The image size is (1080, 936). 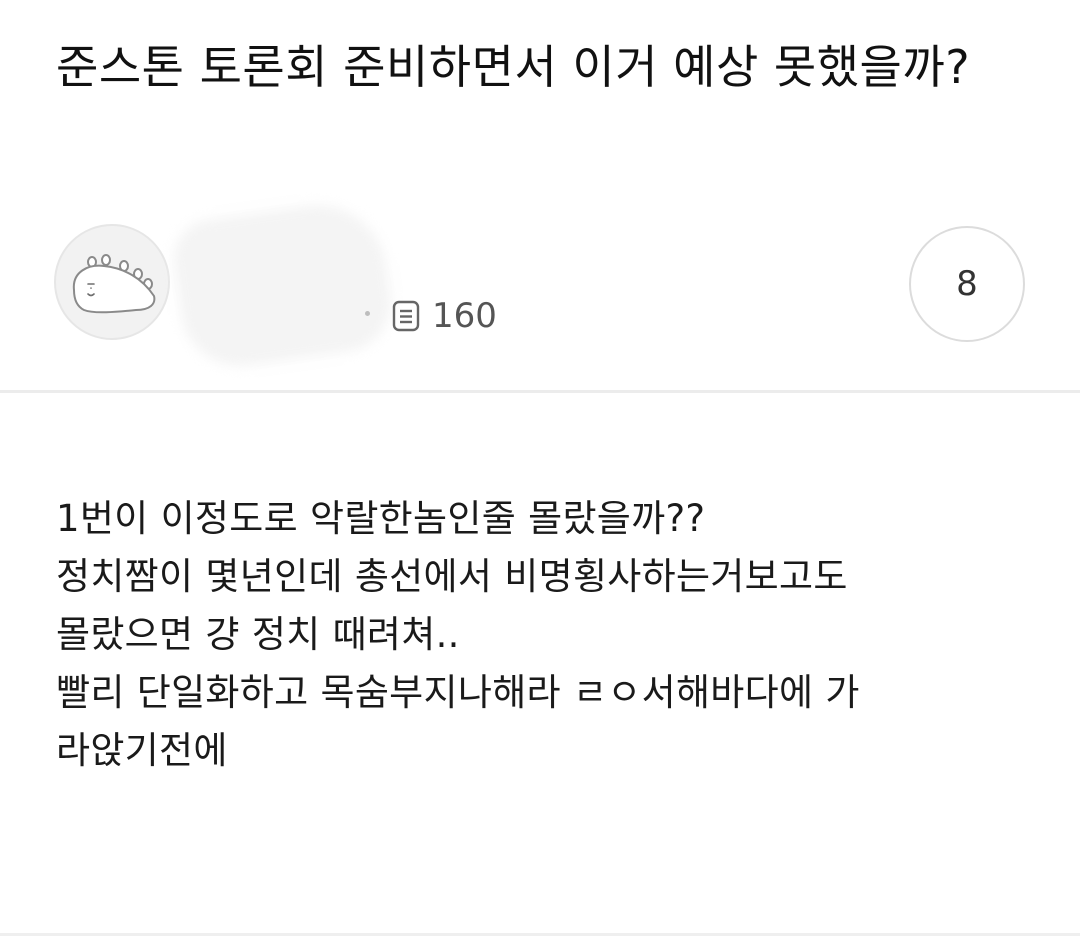 What do you see at coordinates (381, 518) in the screenshot?
I see `post-body-line: 1번이 이정도로 악랄한놈인줄 몰랐을까??` at bounding box center [381, 518].